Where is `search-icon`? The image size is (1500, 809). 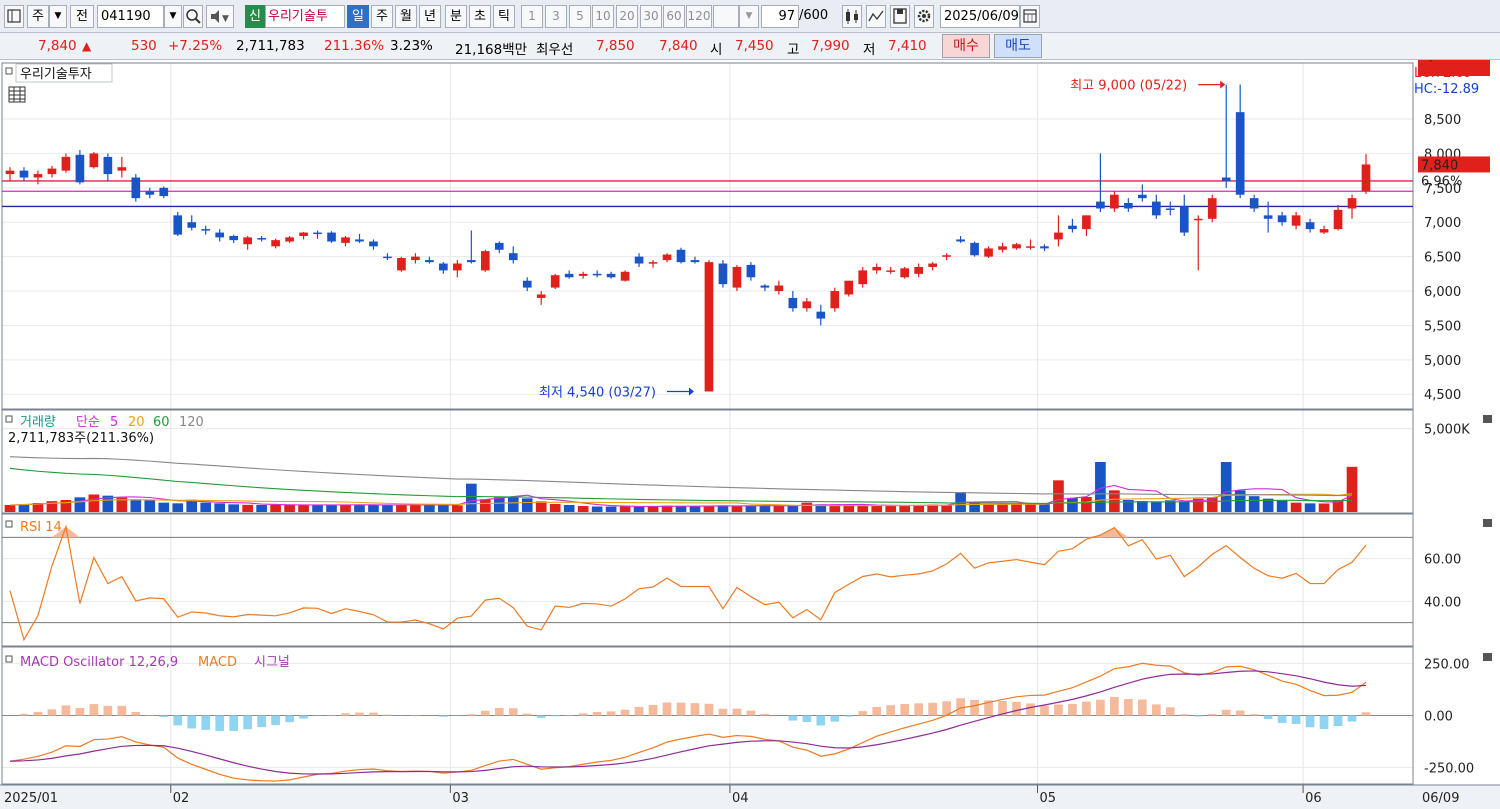 search-icon is located at coordinates (193, 16).